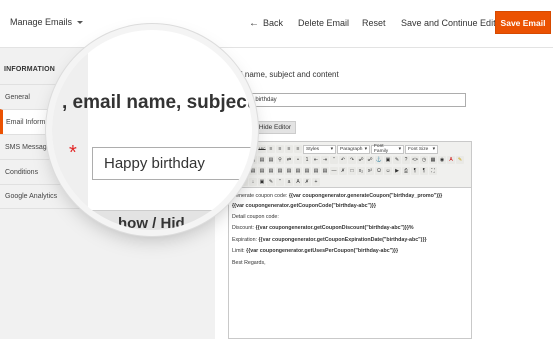 This screenshot has width=553, height=339. I want to click on font-size-select: Font Size ▾, so click(421, 149).